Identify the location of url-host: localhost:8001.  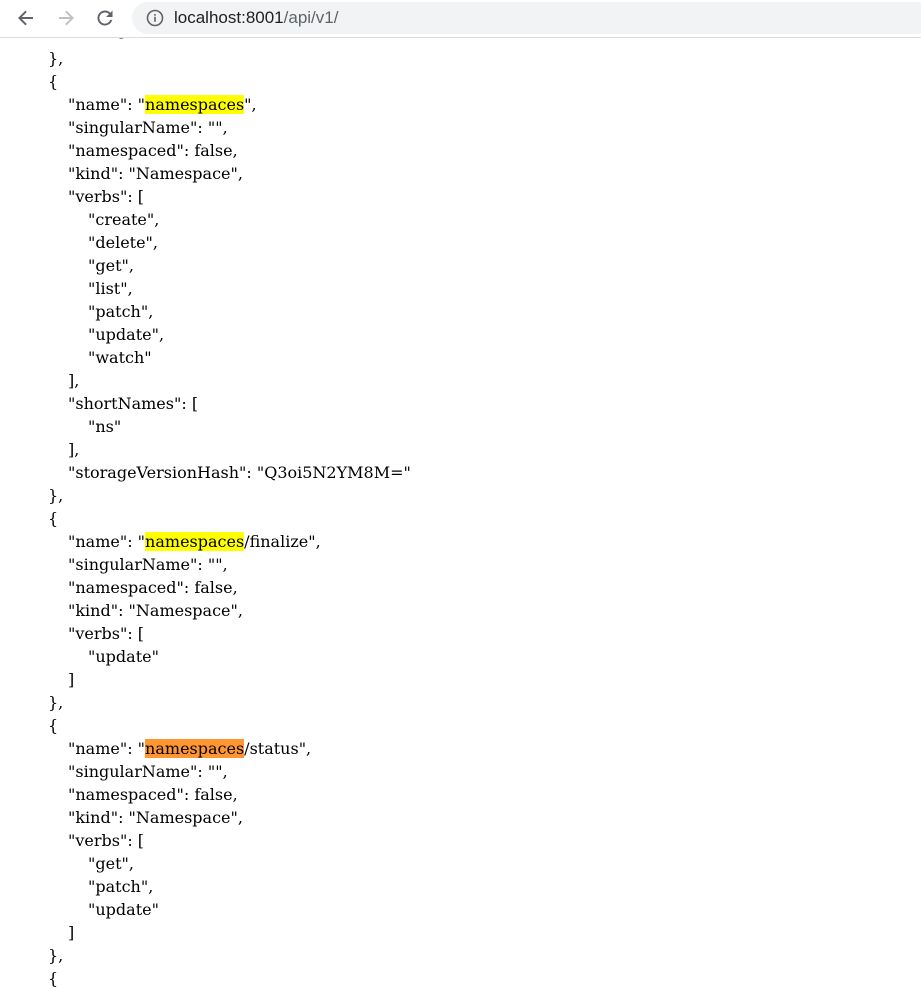
(229, 17).